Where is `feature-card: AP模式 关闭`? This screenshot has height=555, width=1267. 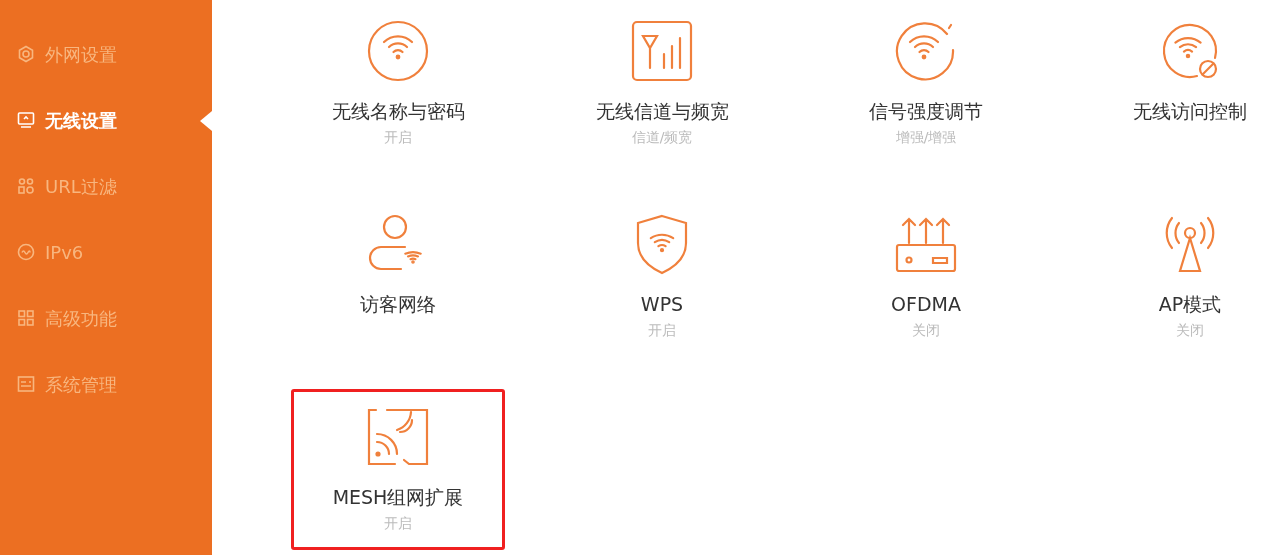
feature-card: AP模式 关闭 is located at coordinates (1190, 276).